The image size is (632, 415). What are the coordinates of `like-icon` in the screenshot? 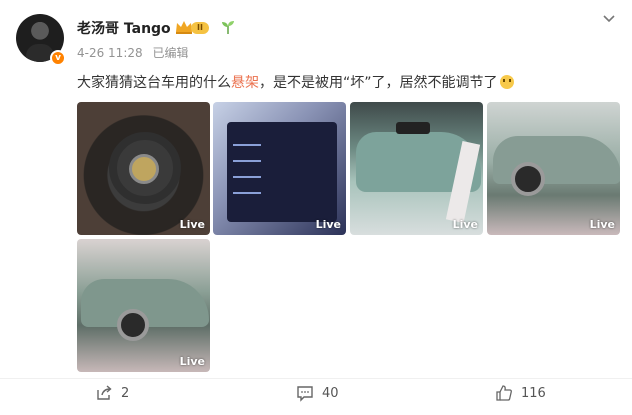 It's located at (504, 393).